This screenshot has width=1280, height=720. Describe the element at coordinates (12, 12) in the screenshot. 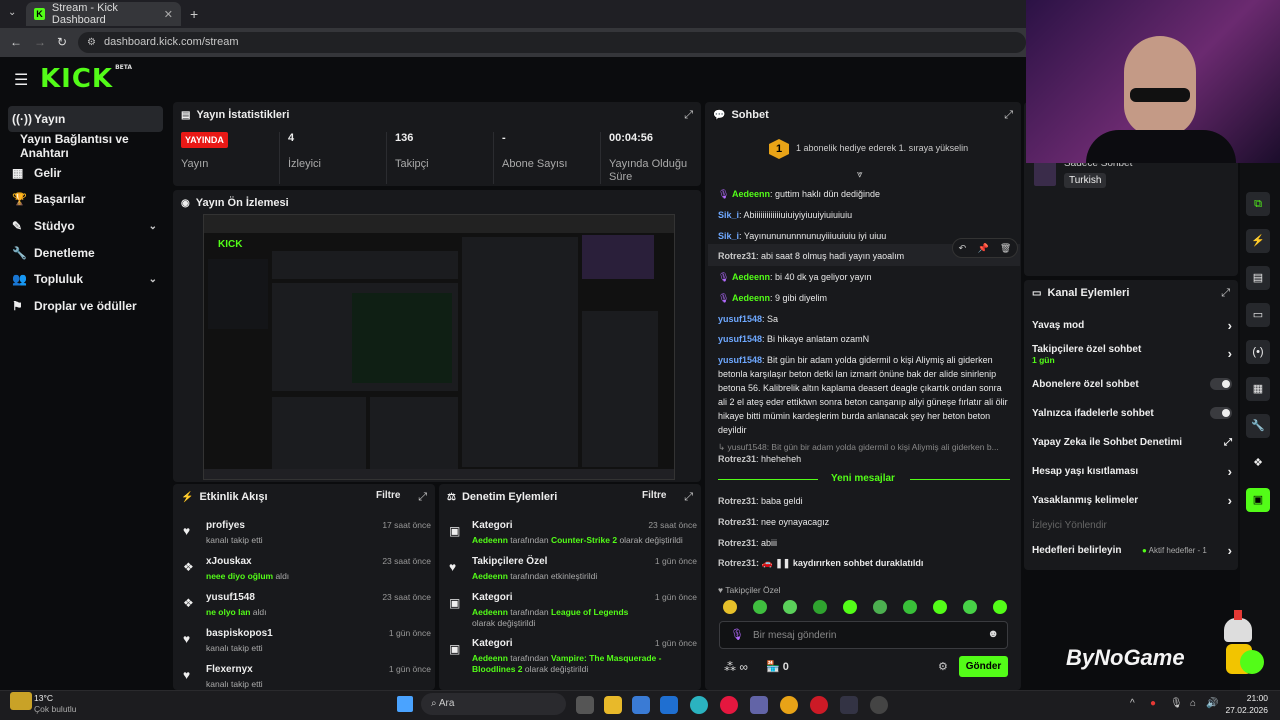

I see `tab-list-icon: ⌄` at that location.